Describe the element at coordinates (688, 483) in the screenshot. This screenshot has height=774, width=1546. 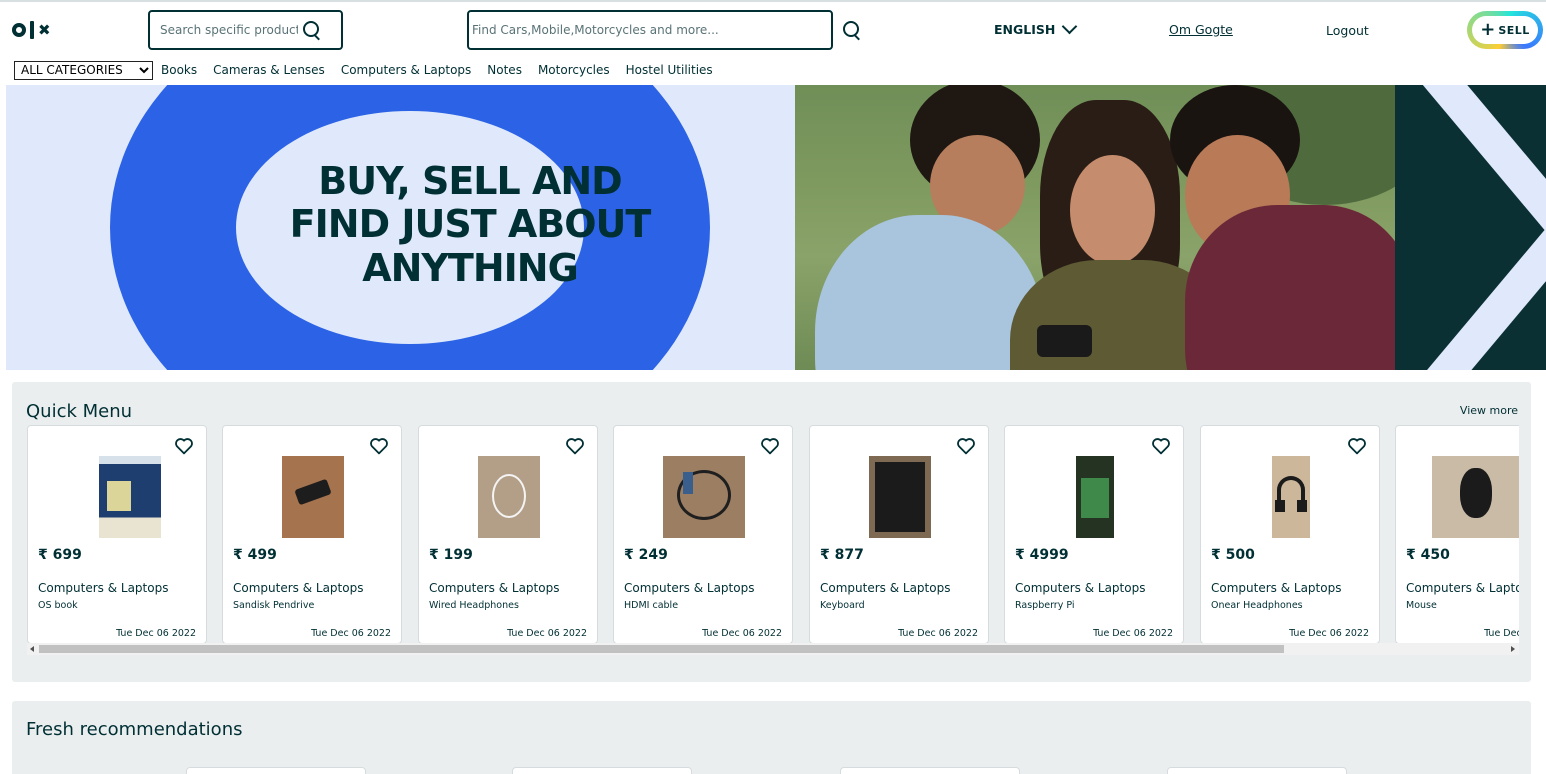
I see `cable-plug` at that location.